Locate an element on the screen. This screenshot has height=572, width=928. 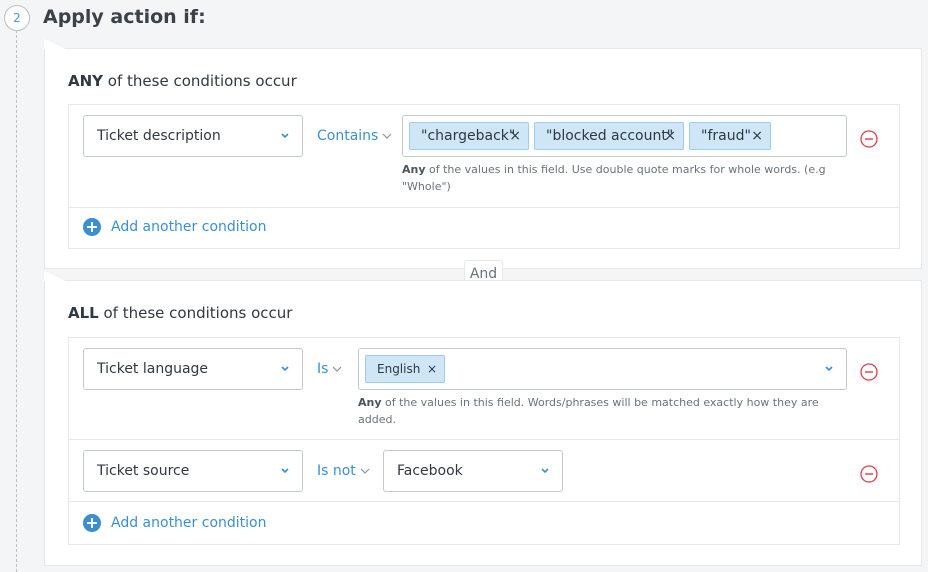
any-conditions-heading: ANY of these conditions occur is located at coordinates (182, 81).